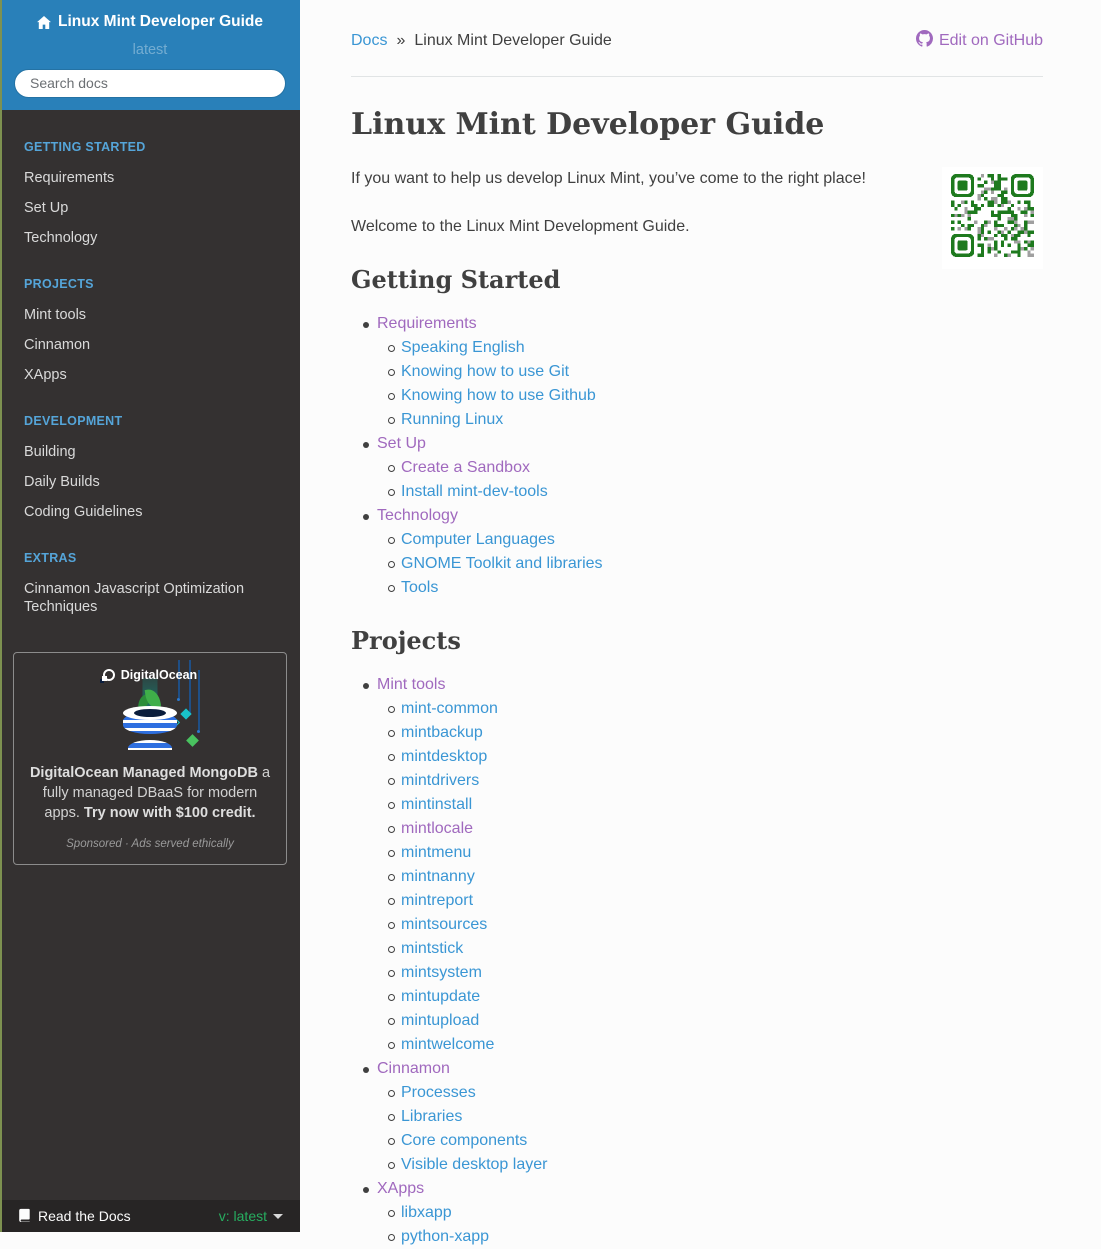  Describe the element at coordinates (150, 208) in the screenshot. I see `sidebar-item-set-up: Set Up` at that location.